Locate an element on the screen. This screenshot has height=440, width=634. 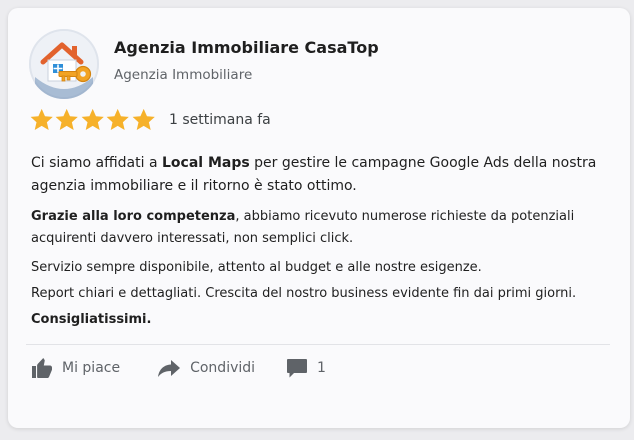
review-bold-span: Consigliatissimi. is located at coordinates (91, 319).